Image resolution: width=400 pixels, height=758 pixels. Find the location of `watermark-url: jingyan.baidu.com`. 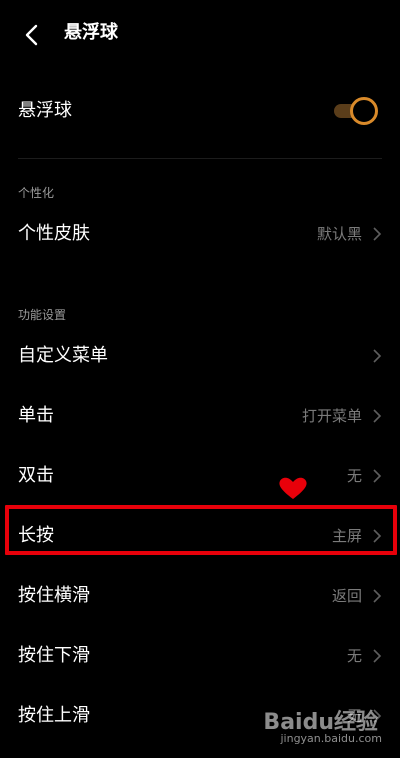

watermark-url: jingyan.baidu.com is located at coordinates (331, 738).